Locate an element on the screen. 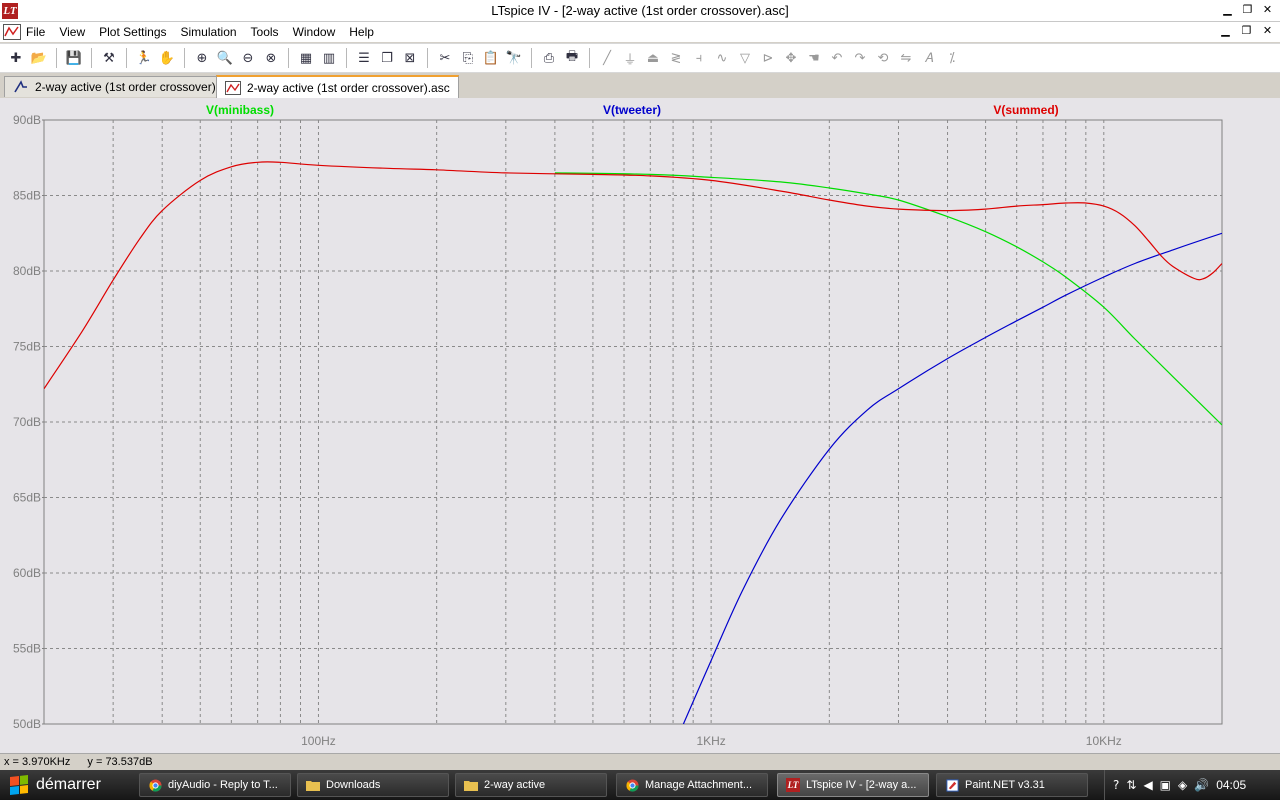 The width and height of the screenshot is (1280, 800). display-icon: ▣ is located at coordinates (1165, 785).